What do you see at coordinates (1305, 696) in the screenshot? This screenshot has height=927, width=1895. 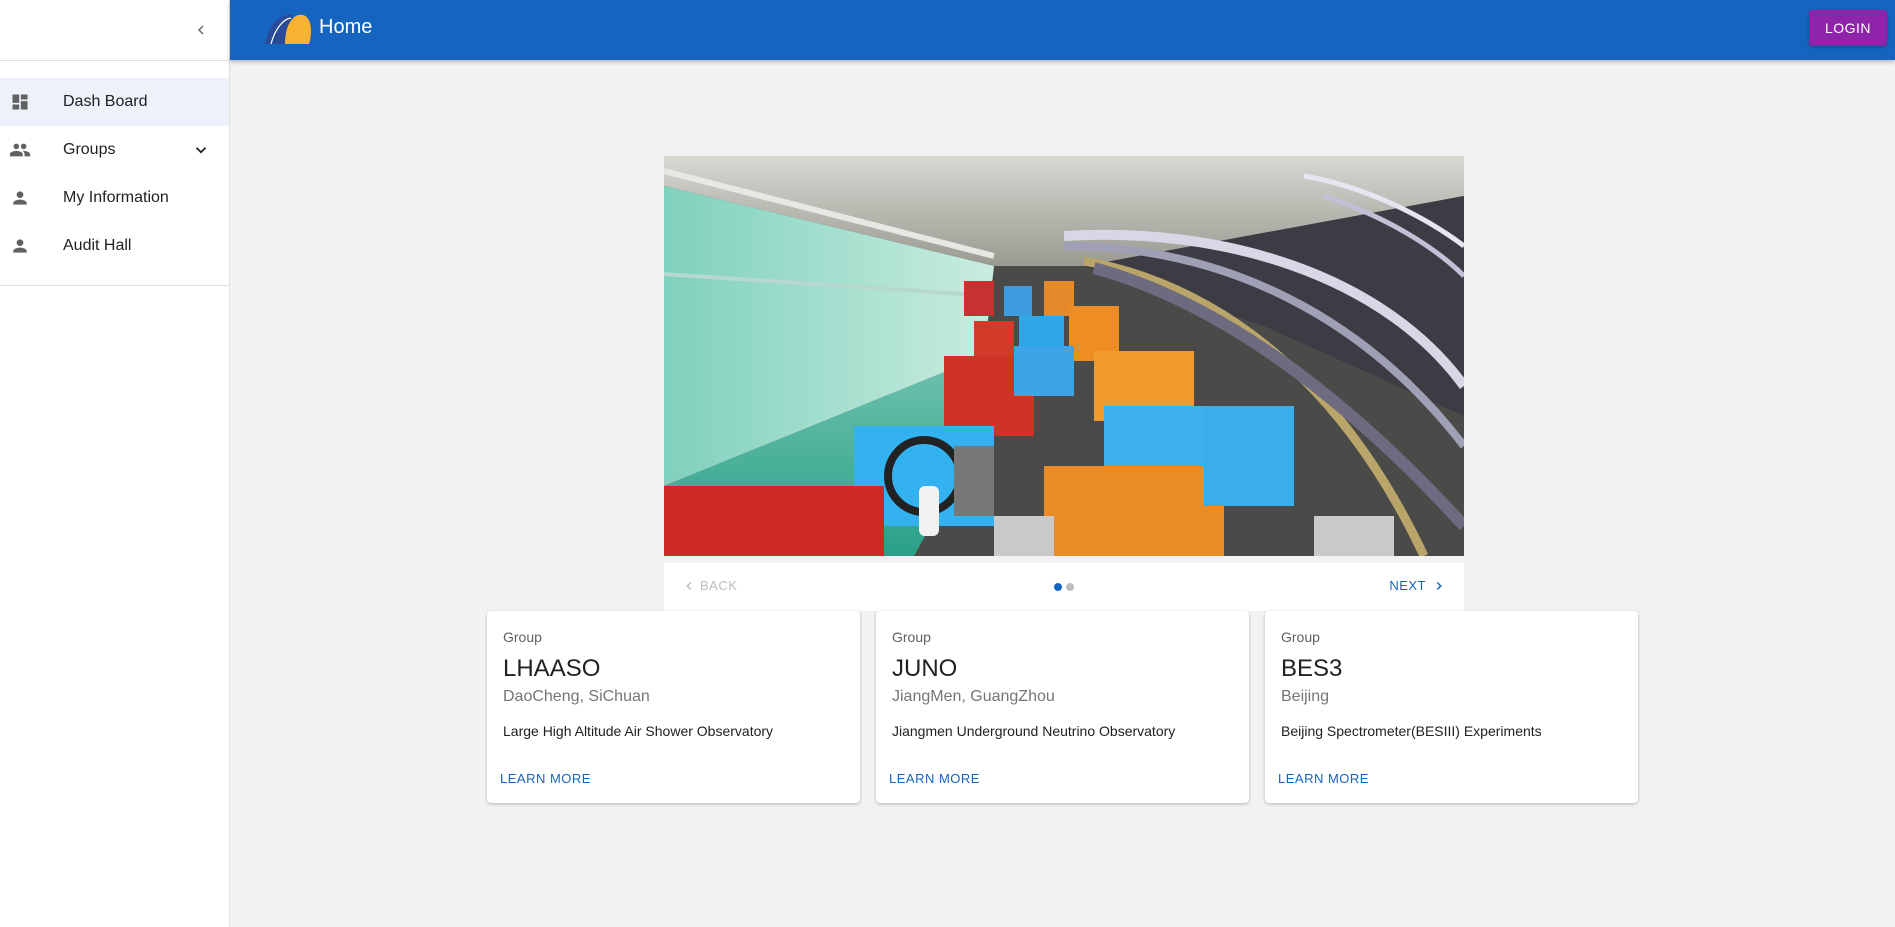 I see `card-subtitle: Beijing` at bounding box center [1305, 696].